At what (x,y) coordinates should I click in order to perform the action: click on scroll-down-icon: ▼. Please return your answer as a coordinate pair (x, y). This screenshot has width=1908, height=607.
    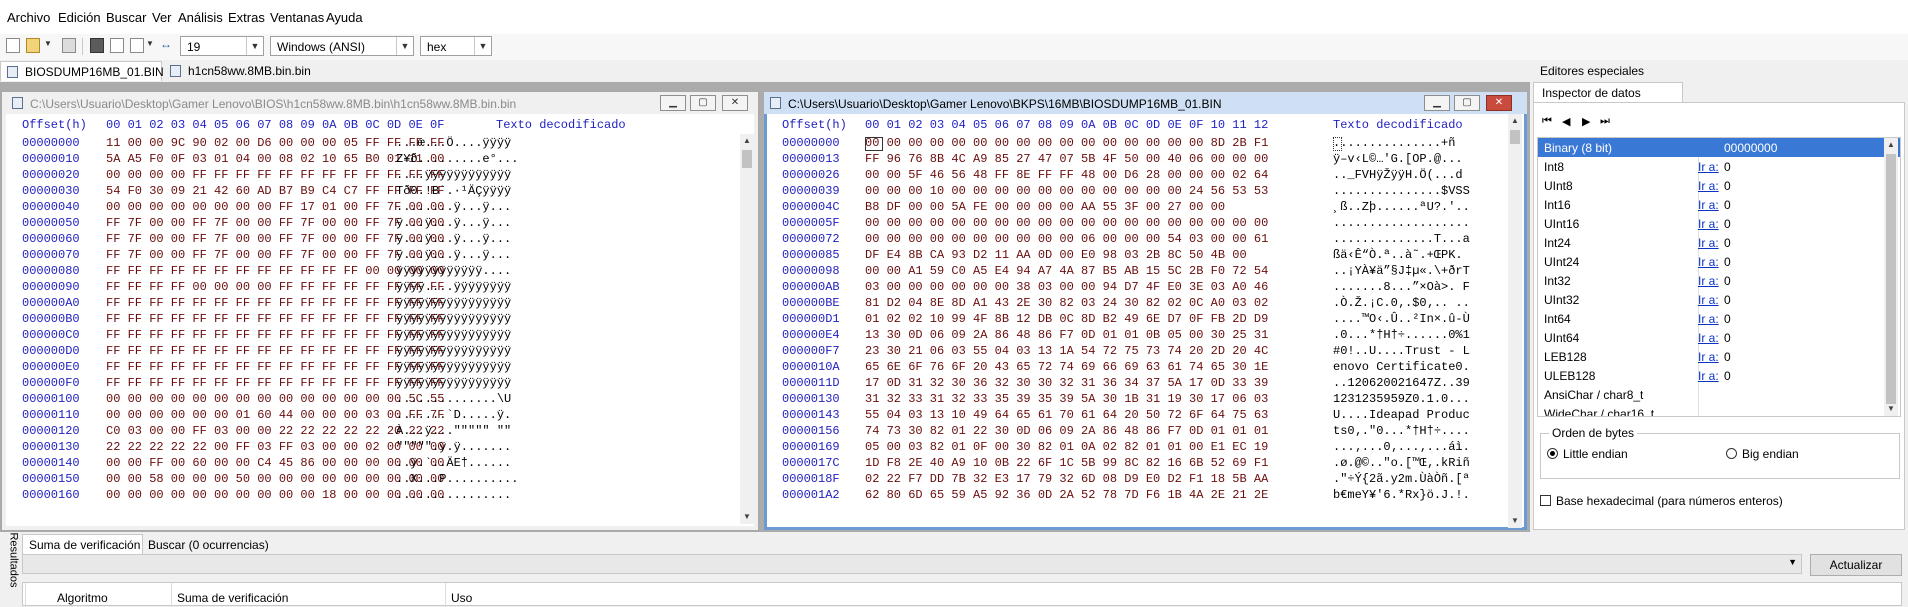
    Looking at the image, I should click on (1891, 409).